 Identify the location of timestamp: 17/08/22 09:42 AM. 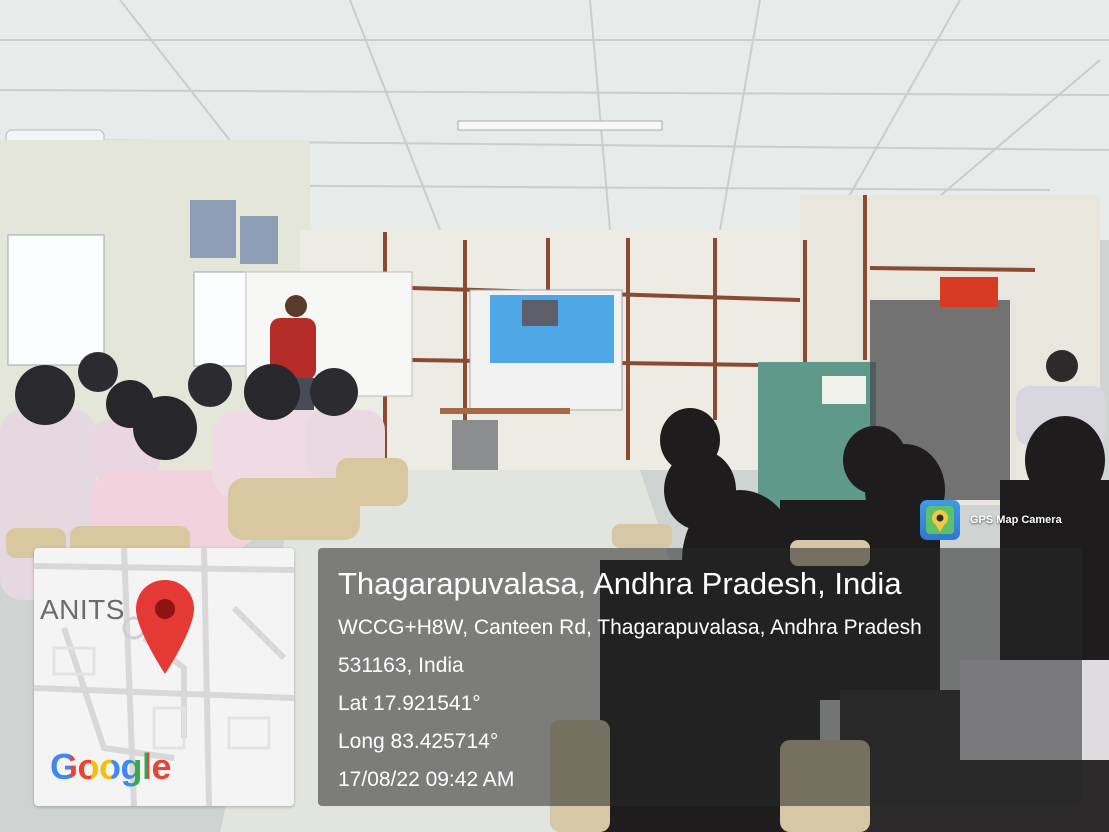
(426, 779).